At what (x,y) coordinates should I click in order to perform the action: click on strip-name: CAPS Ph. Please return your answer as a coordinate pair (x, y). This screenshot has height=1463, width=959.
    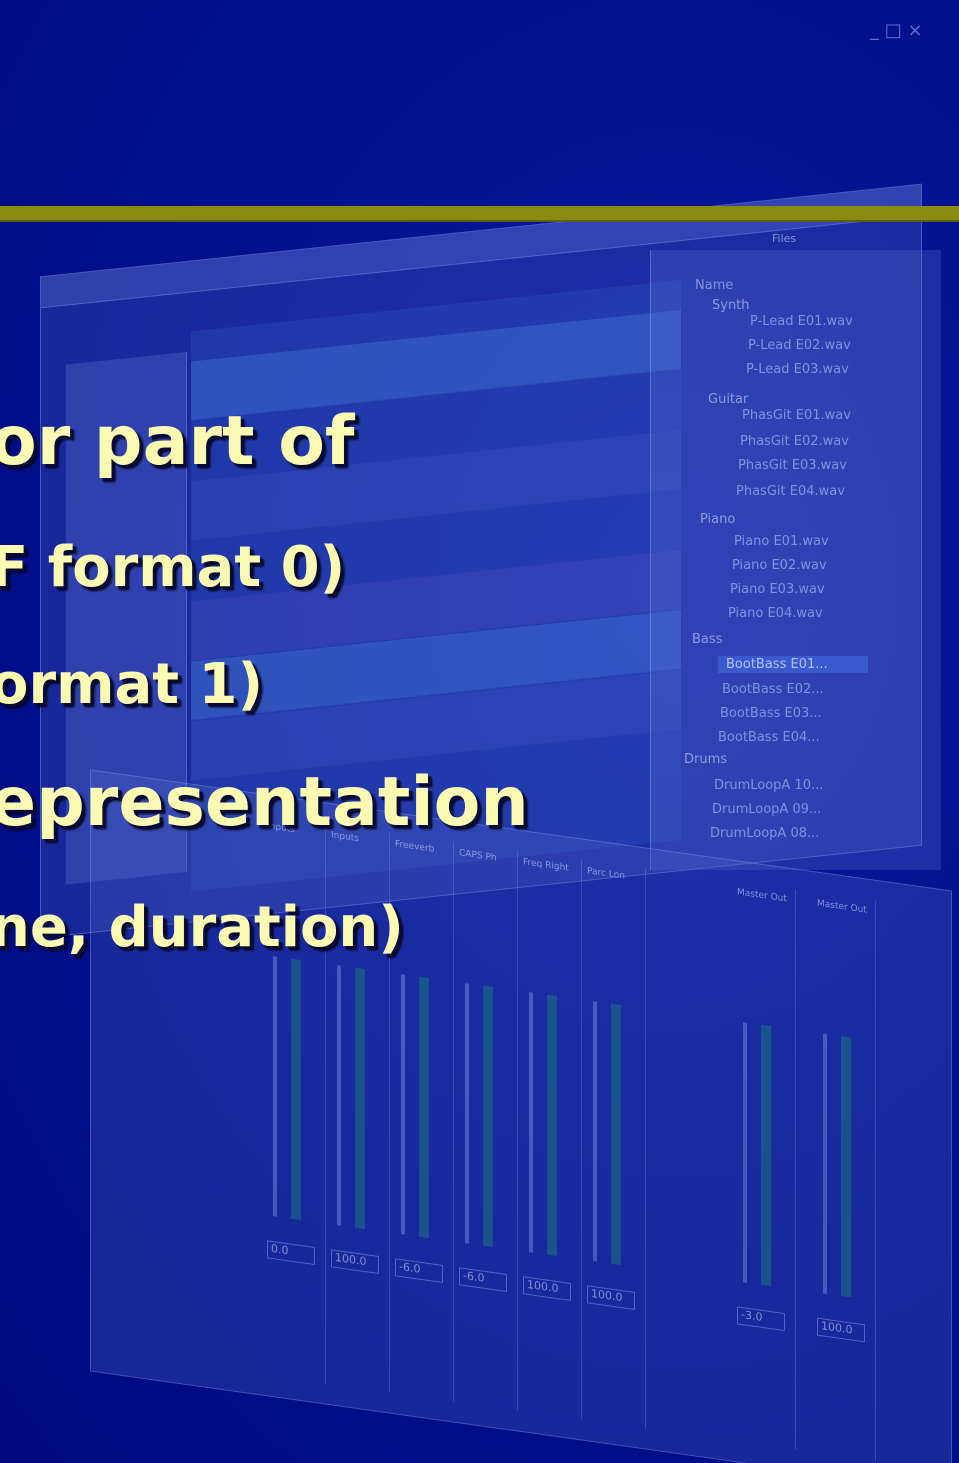
    Looking at the image, I should click on (478, 856).